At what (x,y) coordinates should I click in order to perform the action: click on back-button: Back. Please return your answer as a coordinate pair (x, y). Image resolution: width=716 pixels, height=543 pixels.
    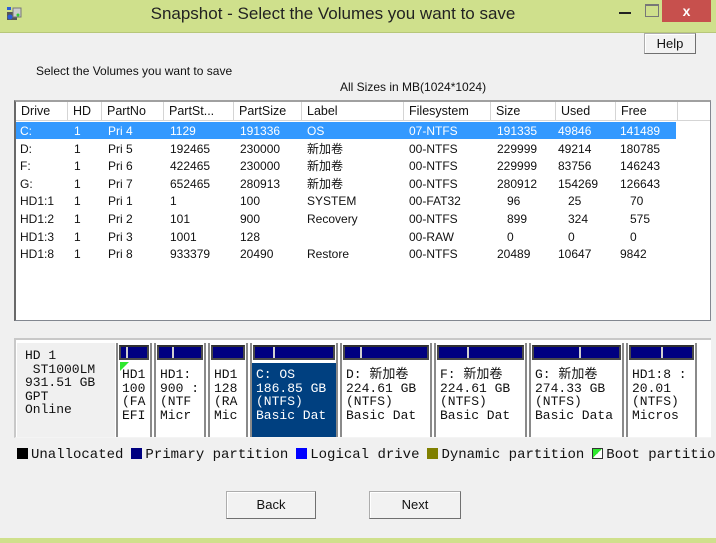
    Looking at the image, I should click on (271, 505).